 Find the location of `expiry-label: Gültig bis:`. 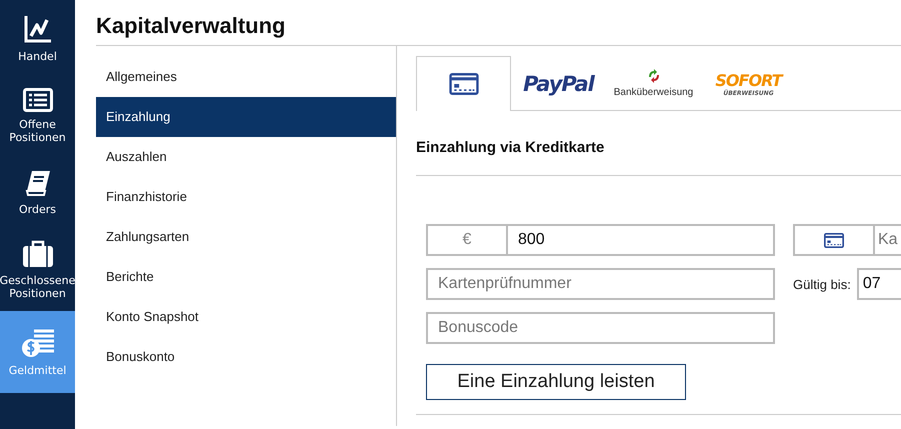

expiry-label: Gültig bis: is located at coordinates (822, 284).